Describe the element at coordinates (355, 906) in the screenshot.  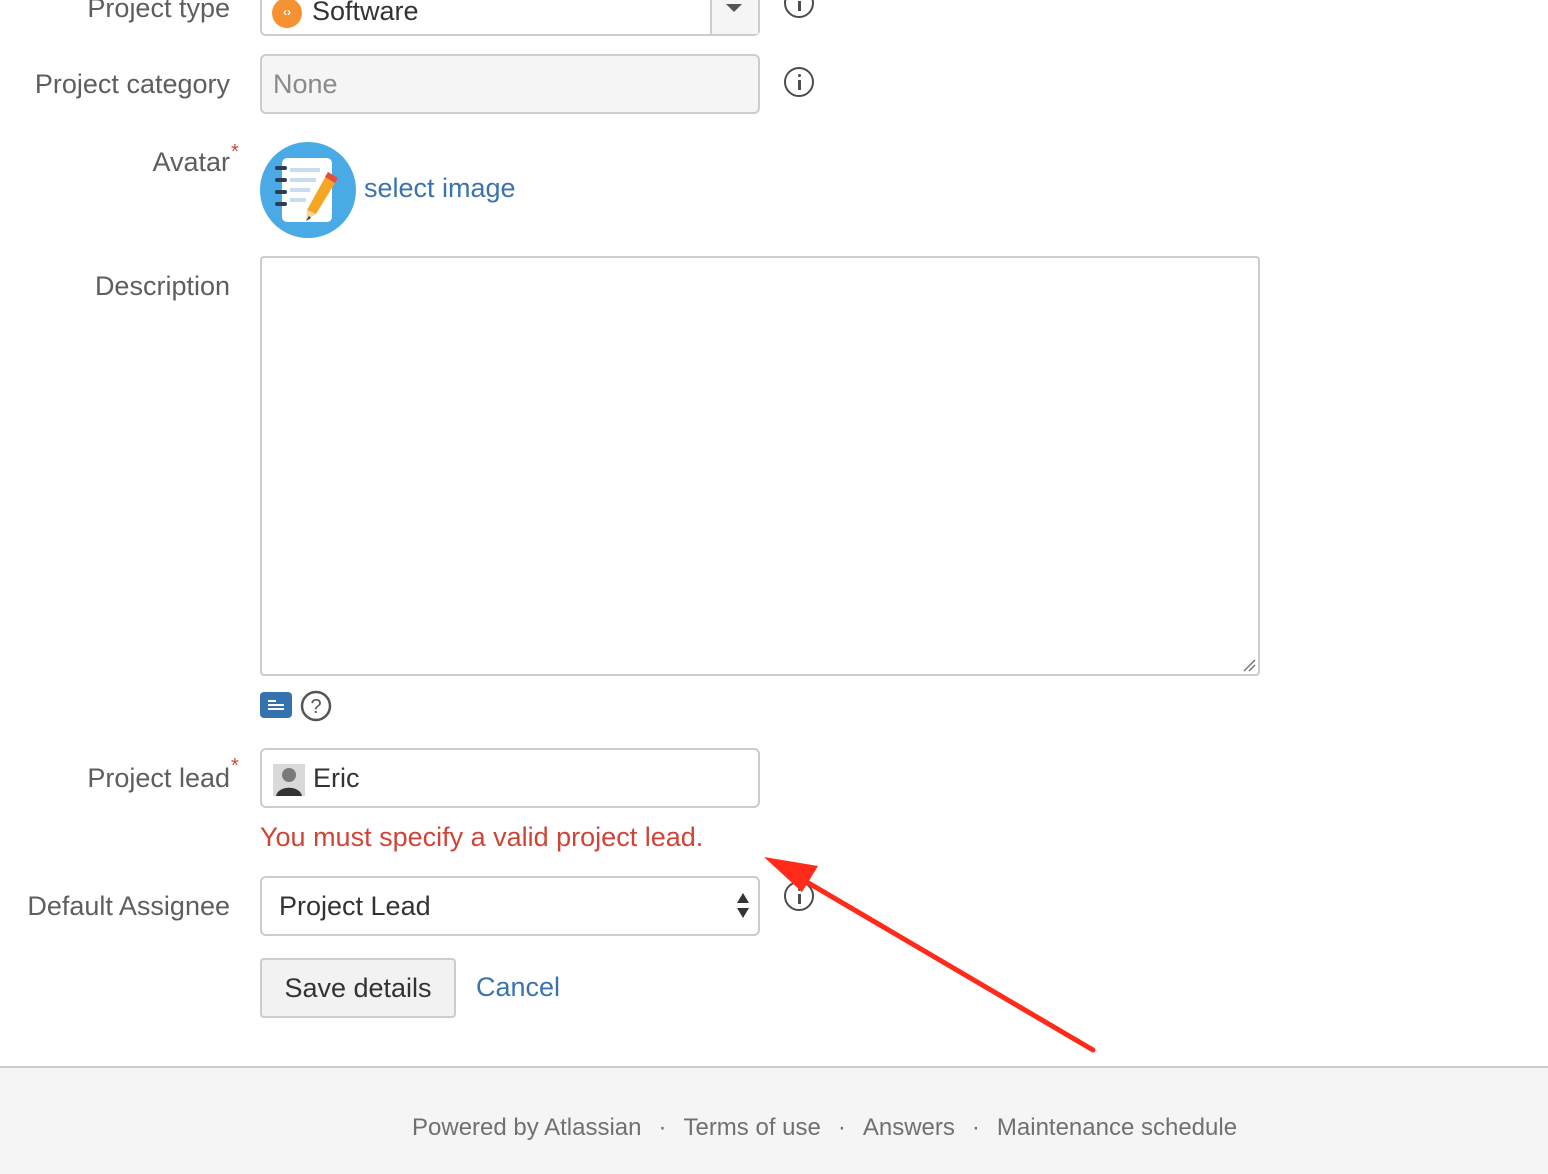
I see `default-assignee-value: Project Lead` at that location.